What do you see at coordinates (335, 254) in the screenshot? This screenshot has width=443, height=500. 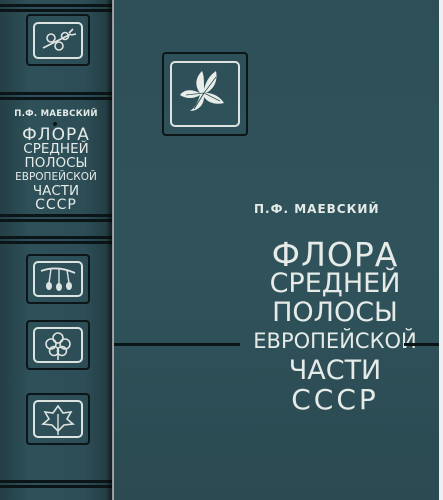 I see `front-title-line-1: ФЛОРА` at bounding box center [335, 254].